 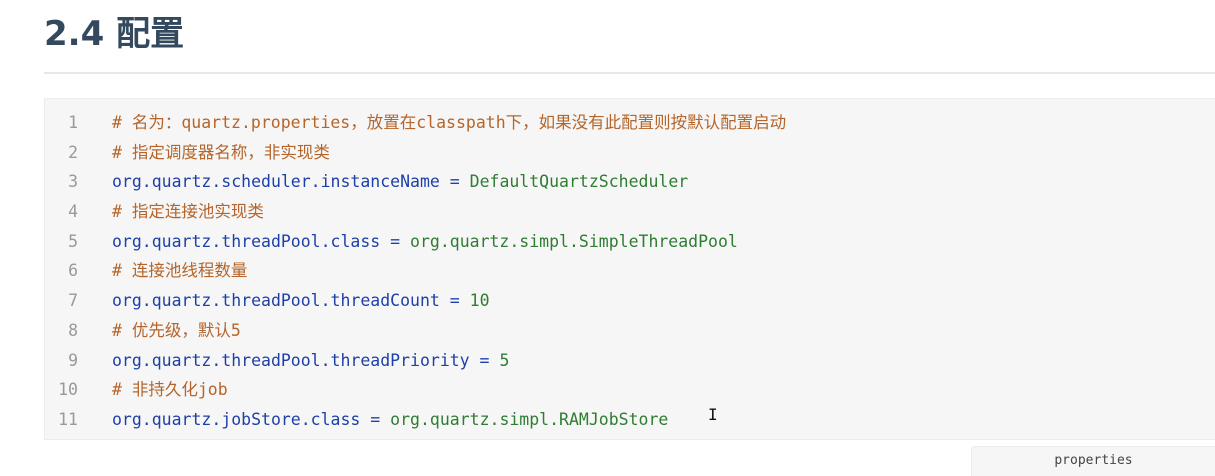 What do you see at coordinates (73, 301) in the screenshot?
I see `line-number: 7` at bounding box center [73, 301].